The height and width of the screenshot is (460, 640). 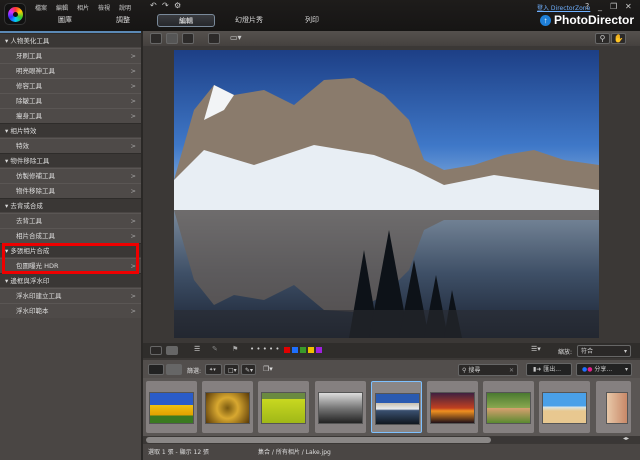 I want to click on color-label-yellow, so click(x=311, y=350).